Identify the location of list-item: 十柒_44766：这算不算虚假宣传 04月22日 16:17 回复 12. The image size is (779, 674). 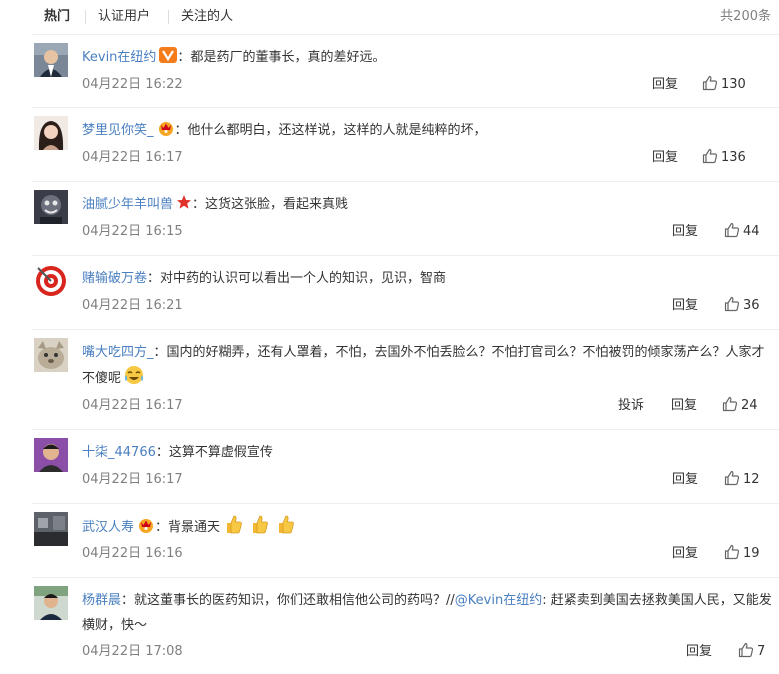
(405, 466).